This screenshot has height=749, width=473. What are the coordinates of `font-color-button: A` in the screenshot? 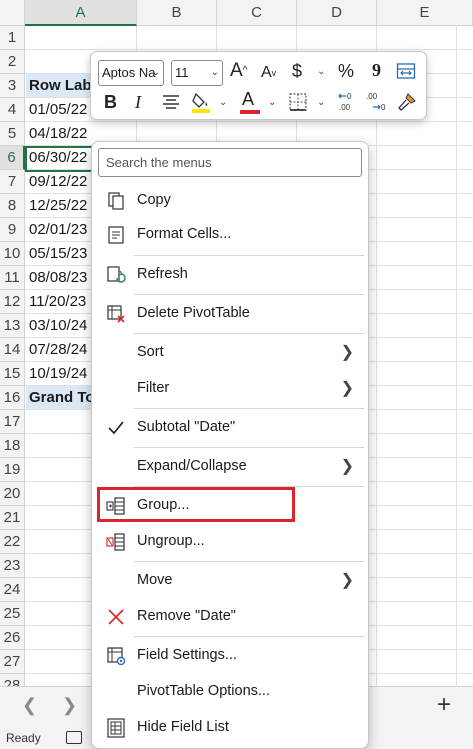 It's located at (248, 99).